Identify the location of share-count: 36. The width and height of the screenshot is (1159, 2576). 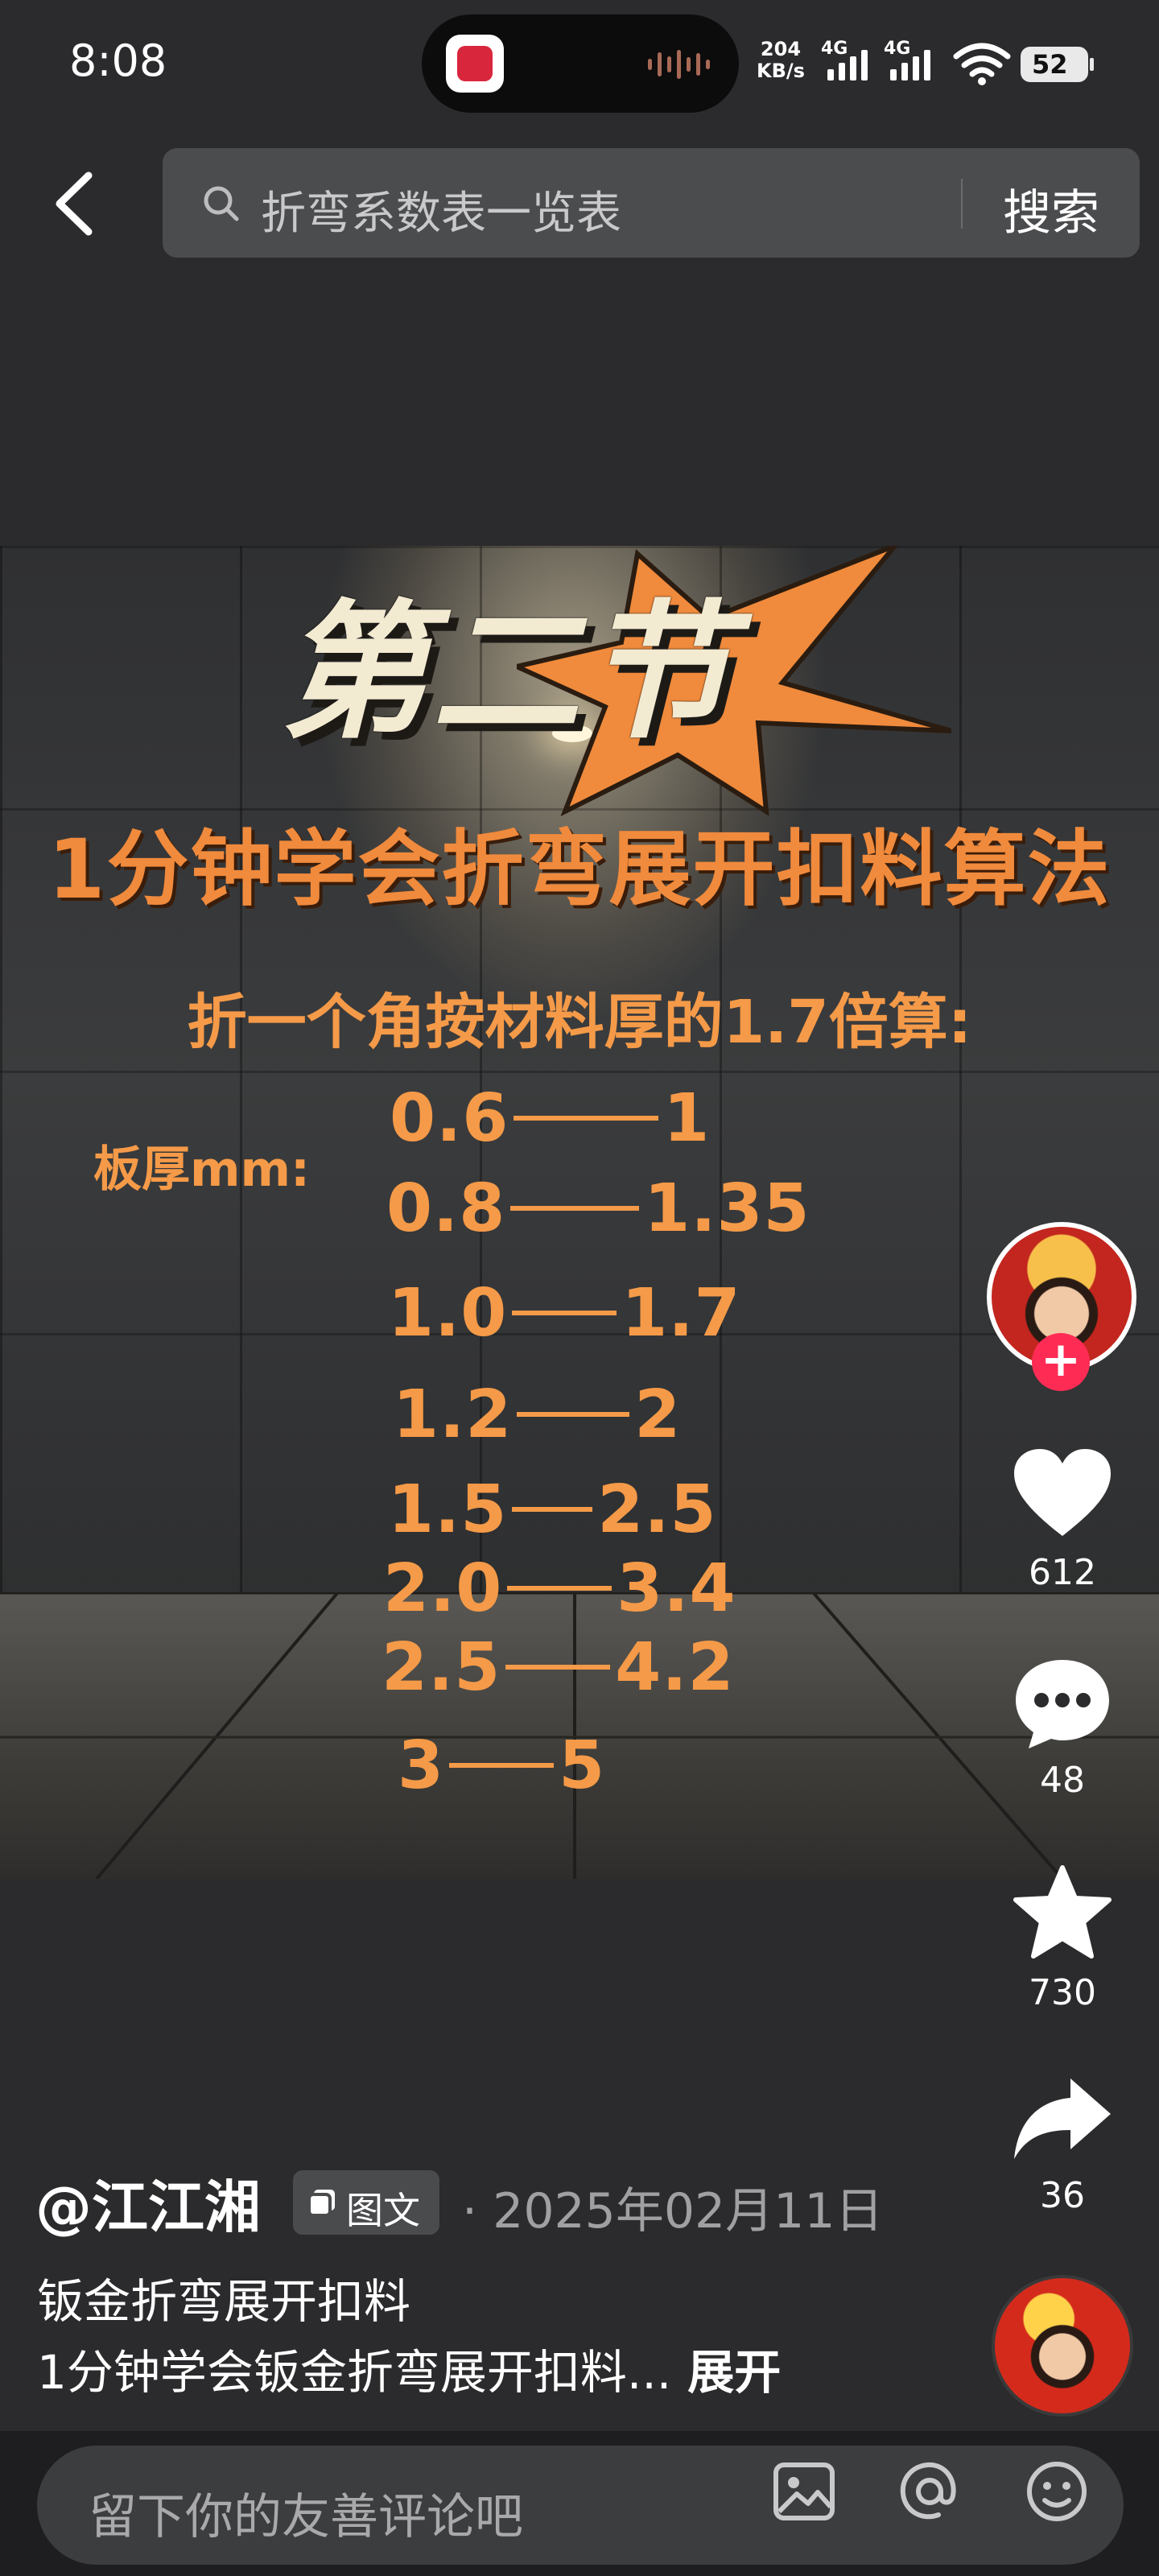
(1062, 2195).